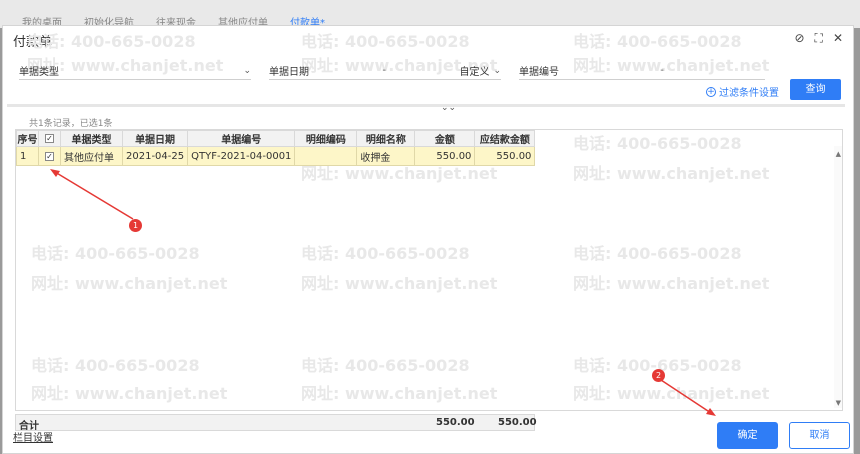 This screenshot has width=860, height=454. What do you see at coordinates (94, 195) in the screenshot?
I see `arrow-1-line` at bounding box center [94, 195].